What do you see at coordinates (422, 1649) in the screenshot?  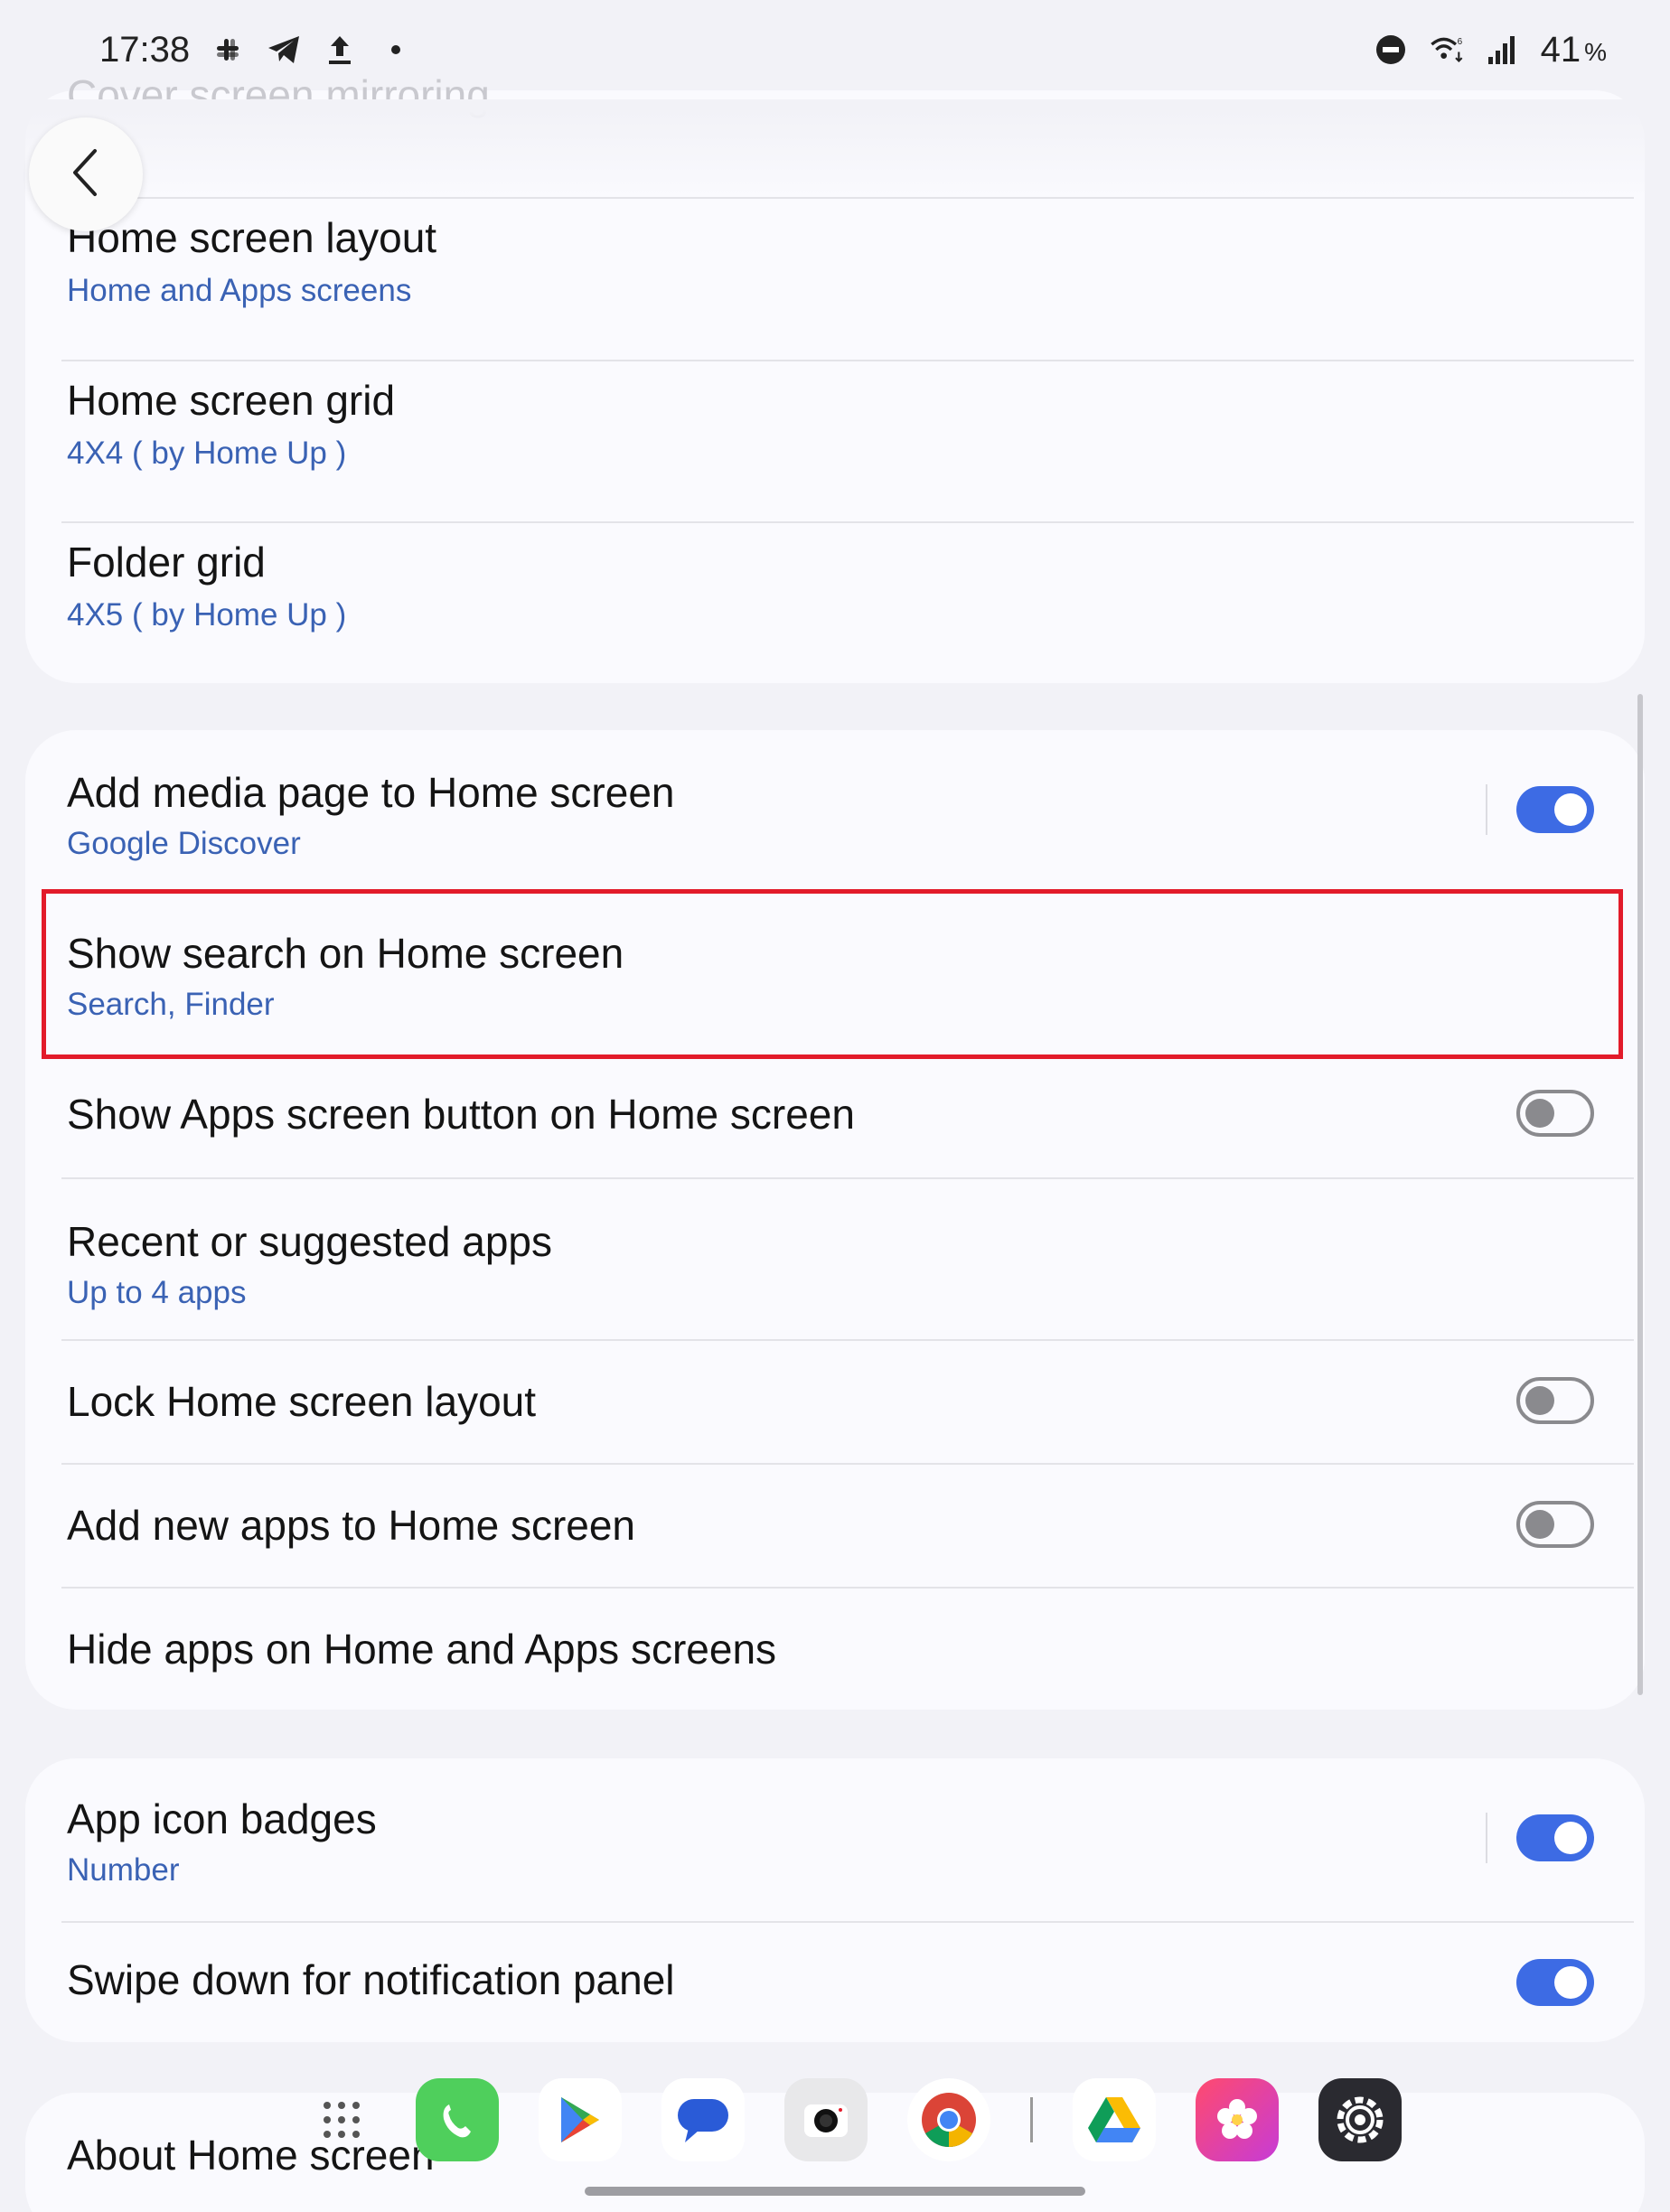 I see `row-title: Hide apps on Home and Apps screens` at bounding box center [422, 1649].